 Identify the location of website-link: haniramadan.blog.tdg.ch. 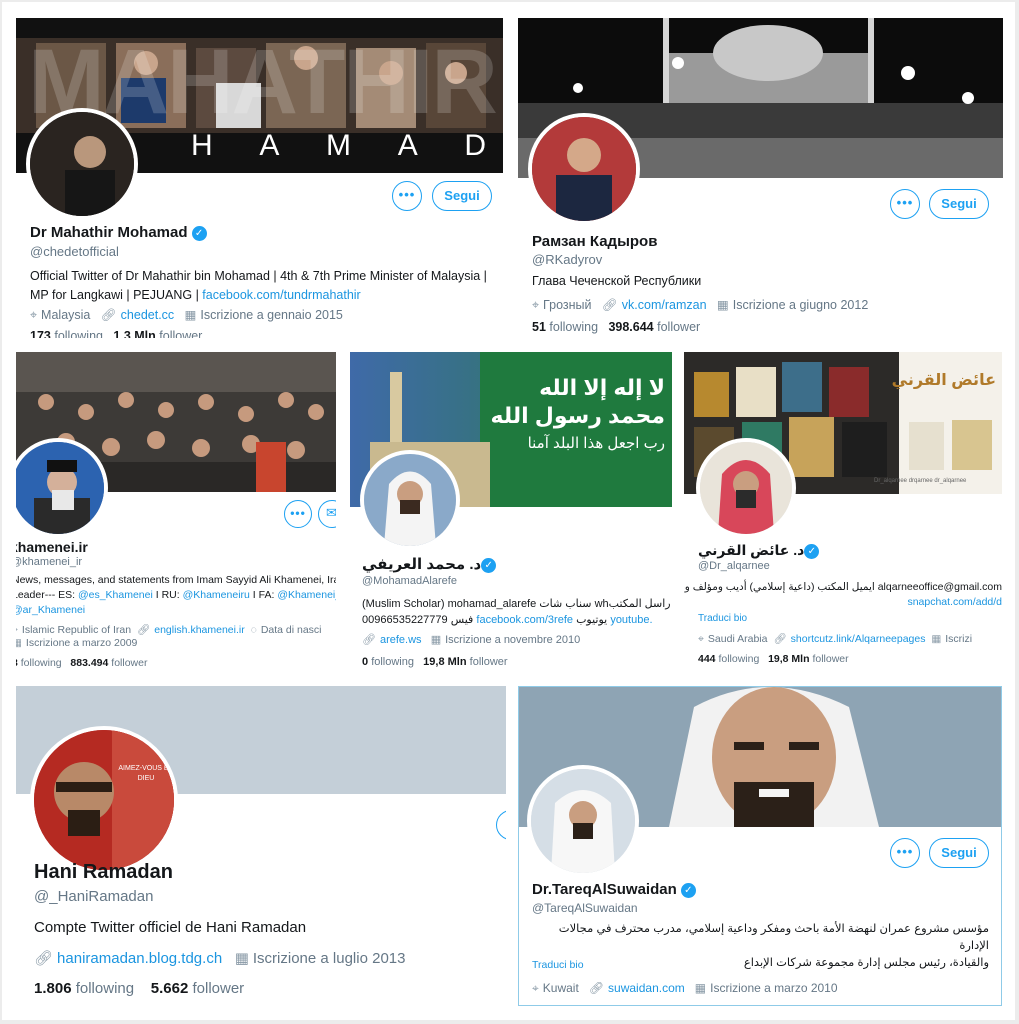
(139, 958).